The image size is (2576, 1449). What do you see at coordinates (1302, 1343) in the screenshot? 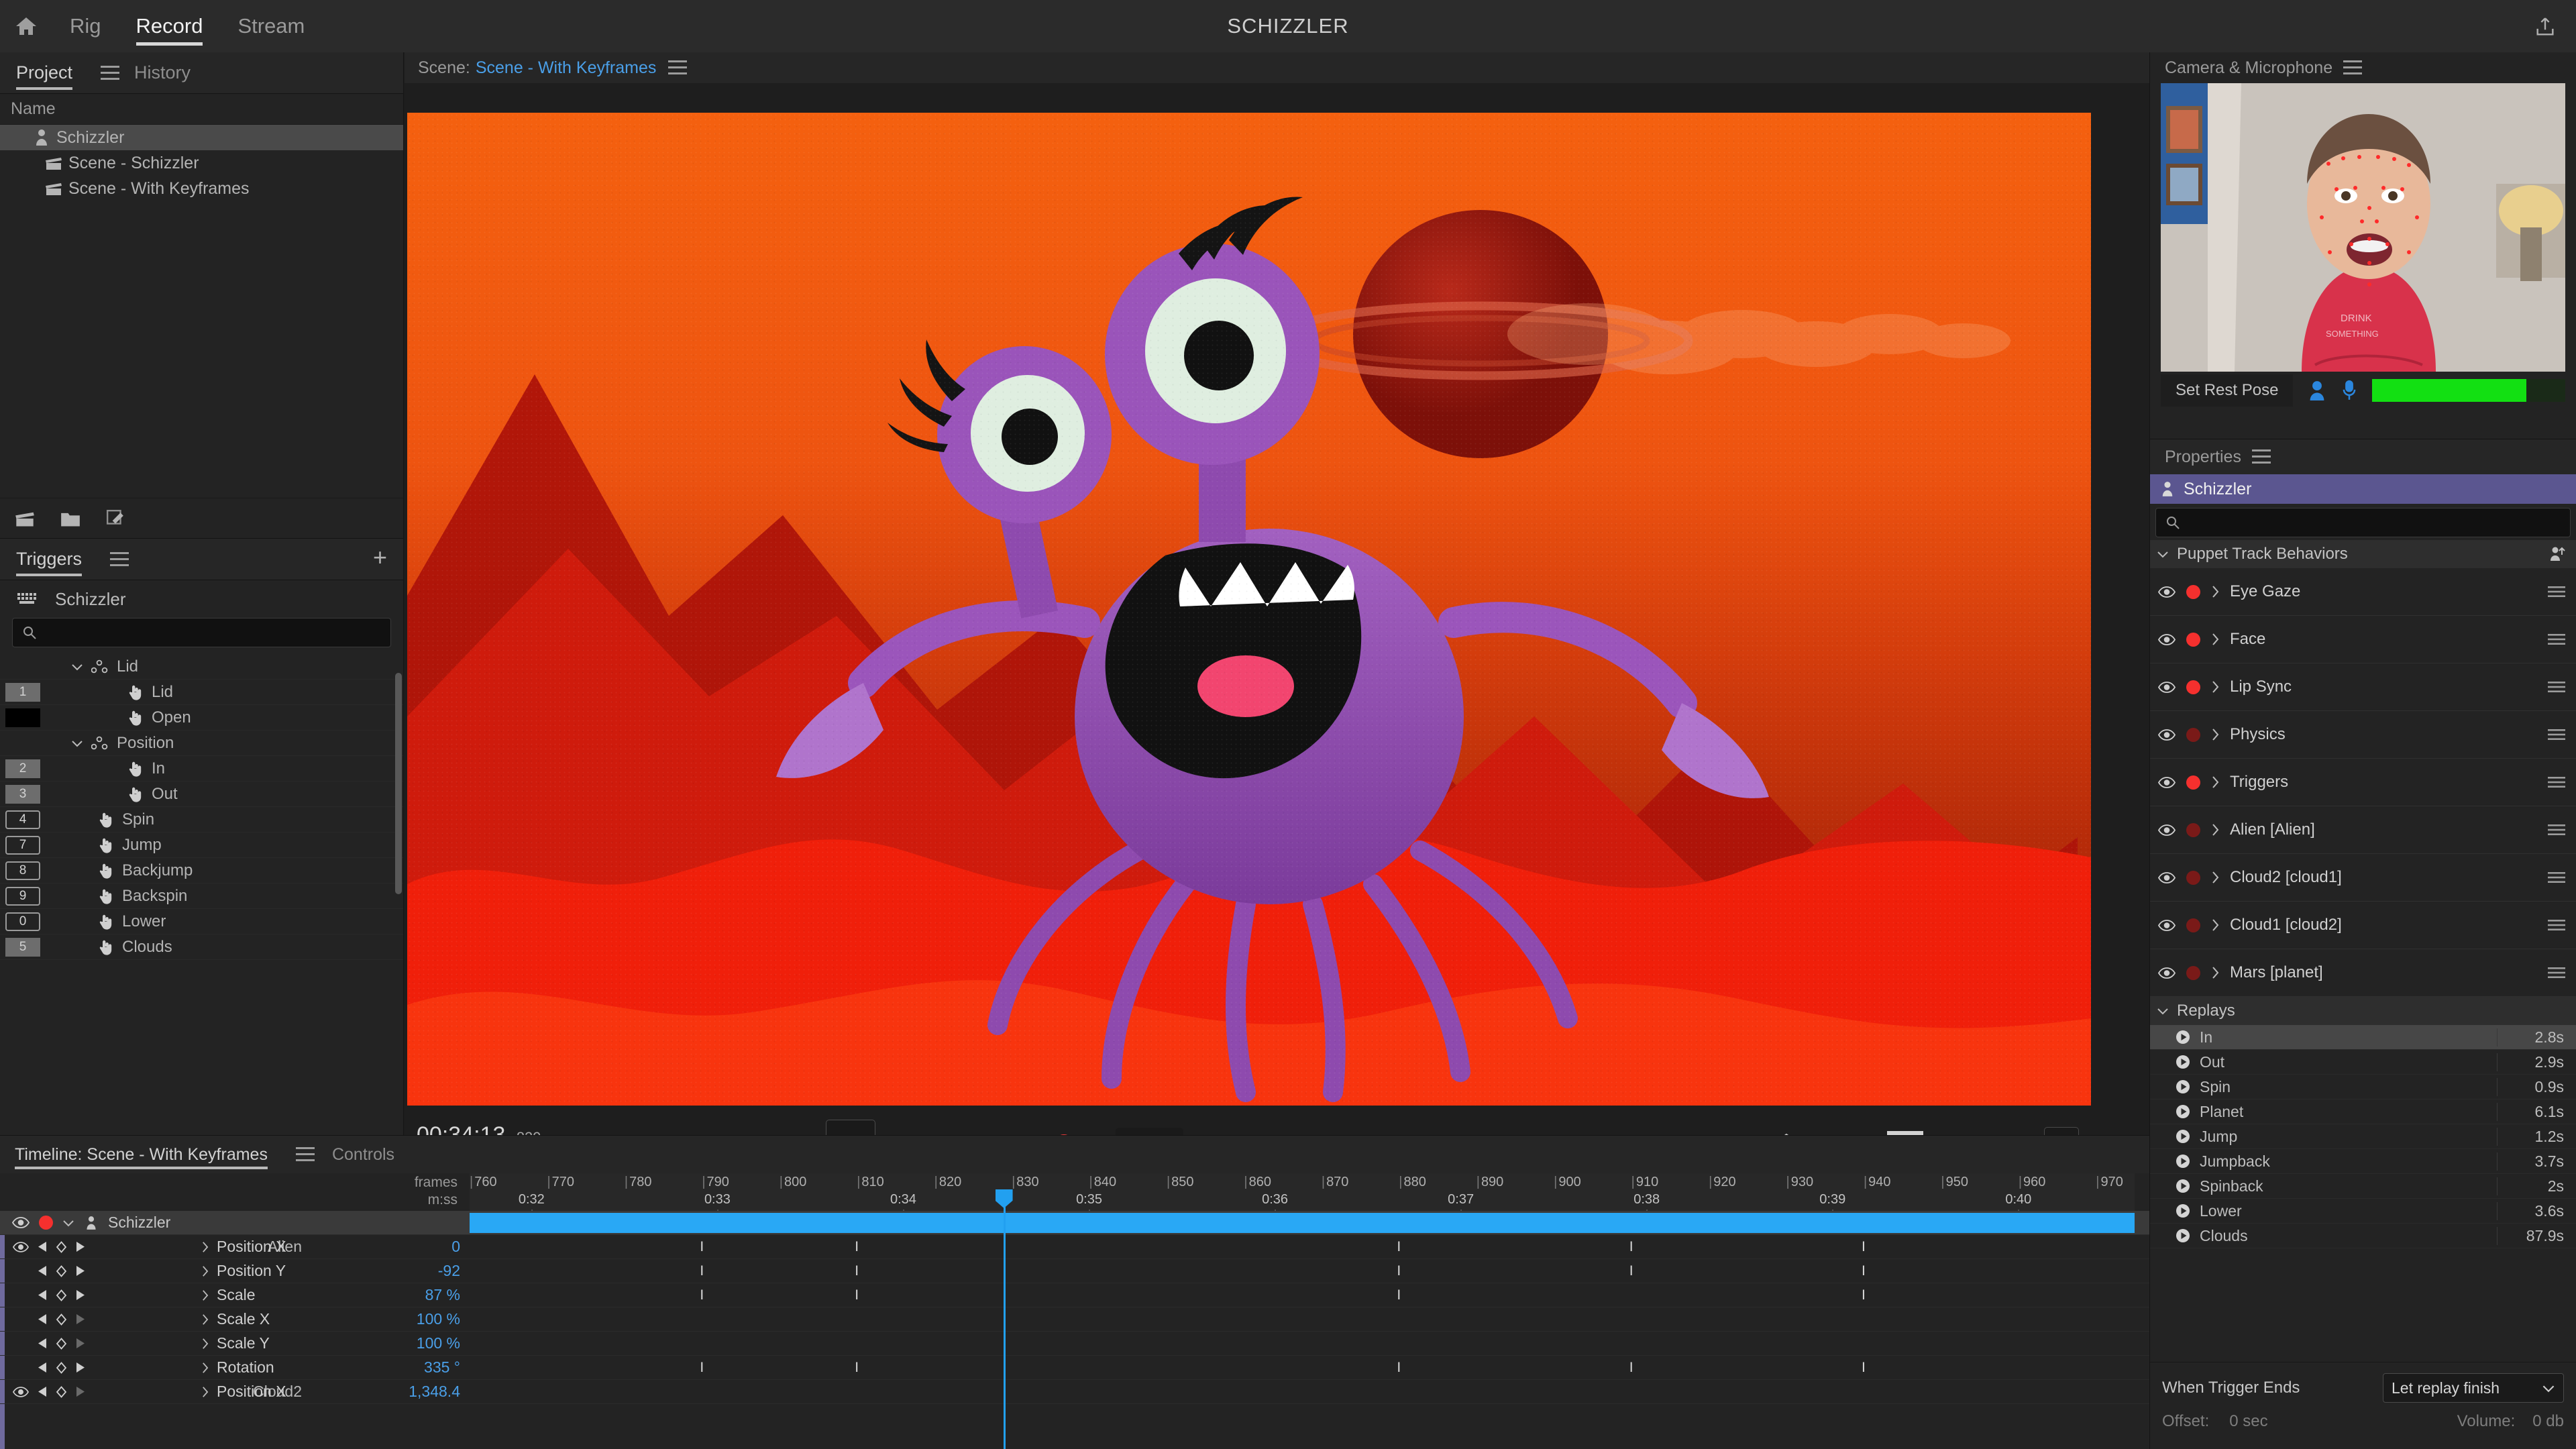
I see `property-track` at bounding box center [1302, 1343].